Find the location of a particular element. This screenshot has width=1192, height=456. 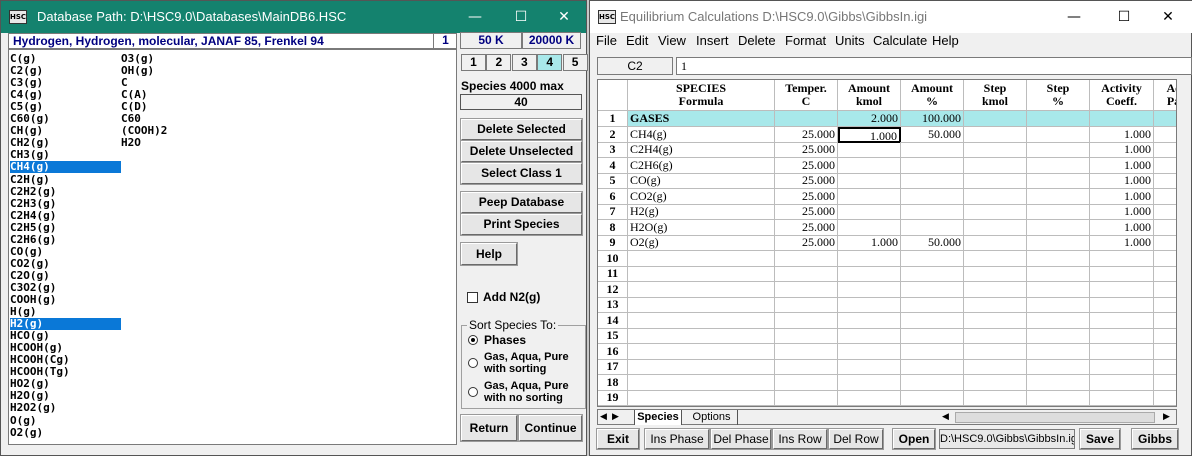

species-list-item: C2H3(g) is located at coordinates (65, 203).